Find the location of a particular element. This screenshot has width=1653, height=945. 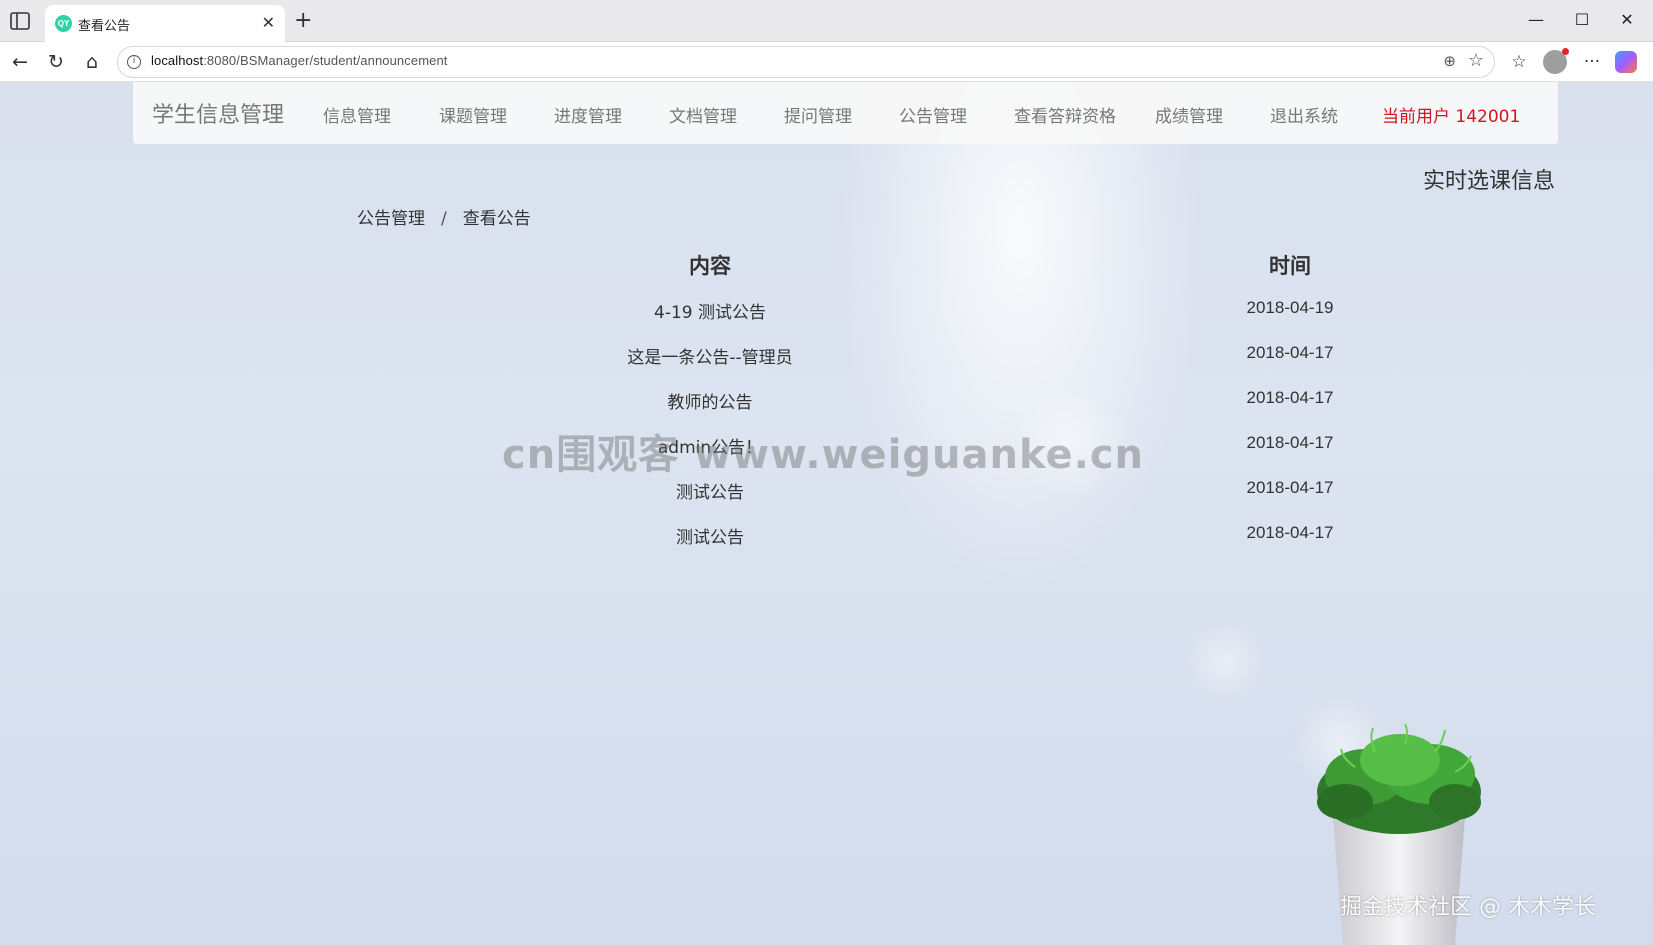

copilot-icon is located at coordinates (1626, 62).